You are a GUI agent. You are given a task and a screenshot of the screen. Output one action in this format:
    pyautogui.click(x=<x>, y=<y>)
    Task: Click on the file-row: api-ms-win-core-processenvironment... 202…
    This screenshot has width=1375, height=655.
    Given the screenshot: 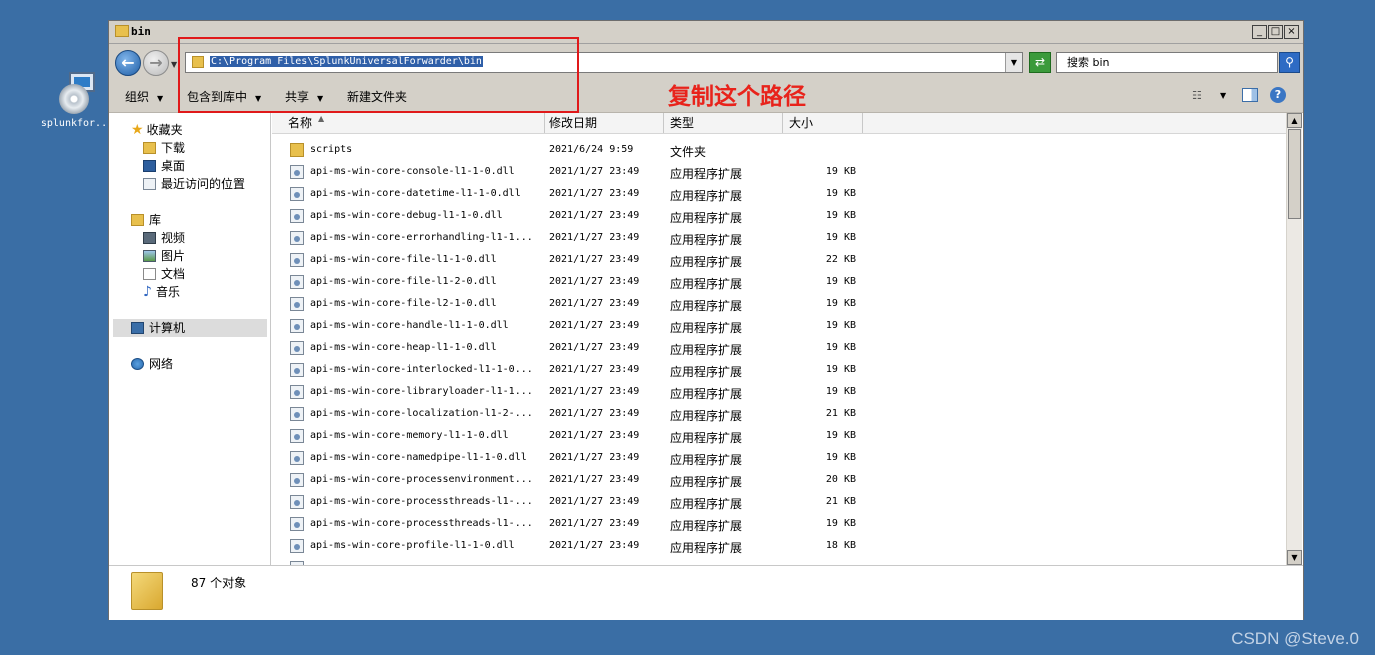 What is the action you would take?
    pyautogui.click(x=779, y=481)
    